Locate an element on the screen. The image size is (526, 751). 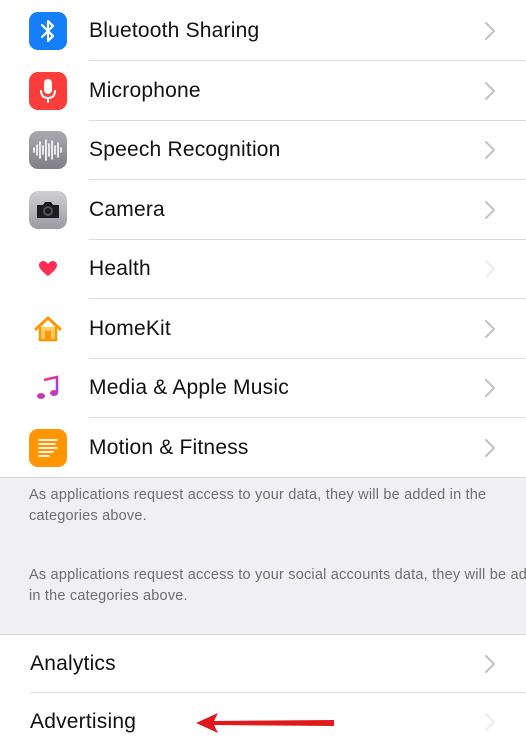
row-label: Health is located at coordinates (120, 269).